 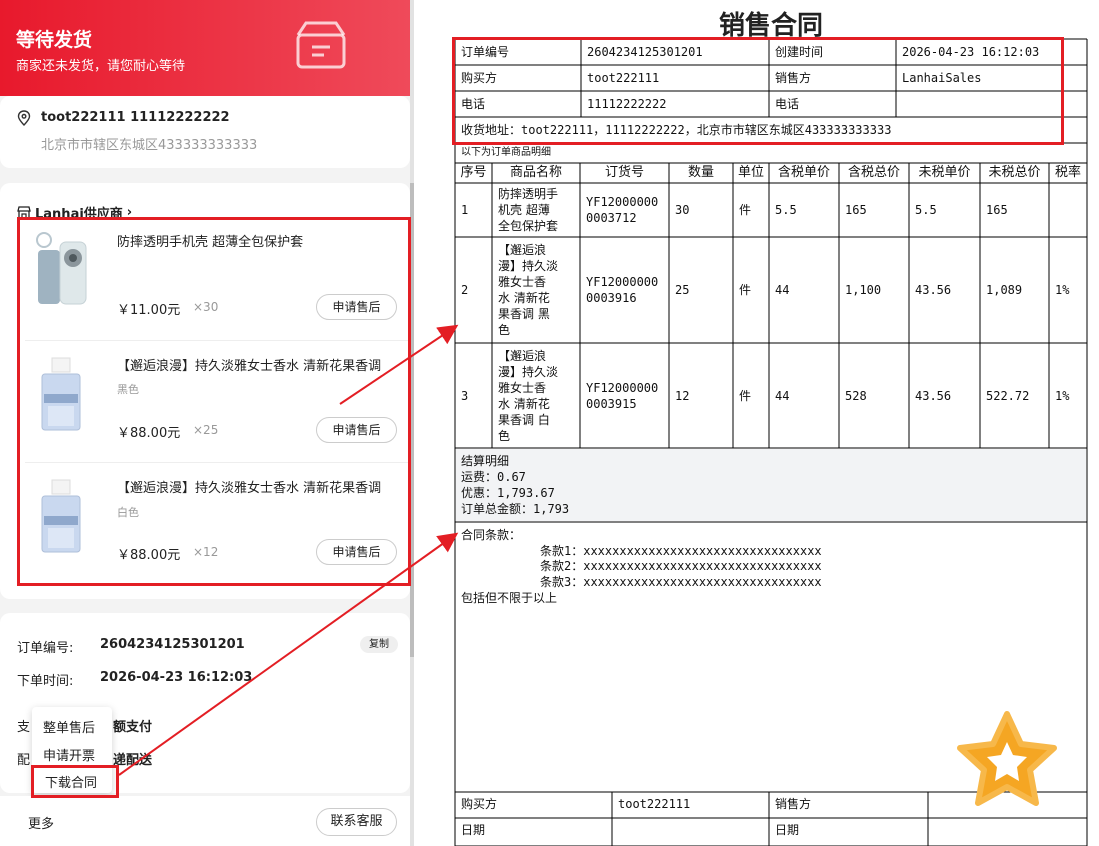 What do you see at coordinates (356, 822) in the screenshot?
I see `contact-service-button: 联系客服` at bounding box center [356, 822].